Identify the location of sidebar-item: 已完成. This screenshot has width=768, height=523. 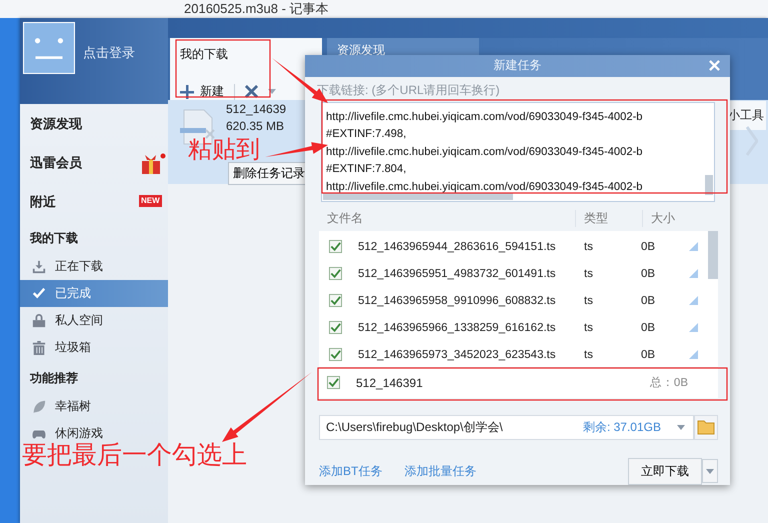
(94, 293).